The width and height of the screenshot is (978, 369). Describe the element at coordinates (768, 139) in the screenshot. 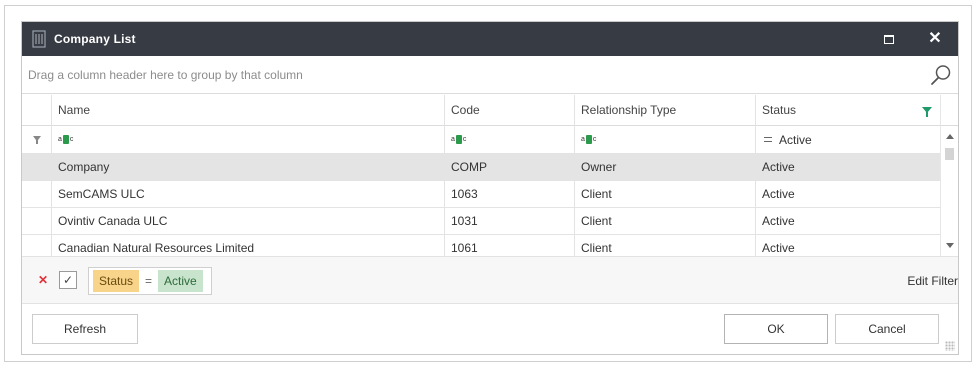

I see `equals-icon` at that location.